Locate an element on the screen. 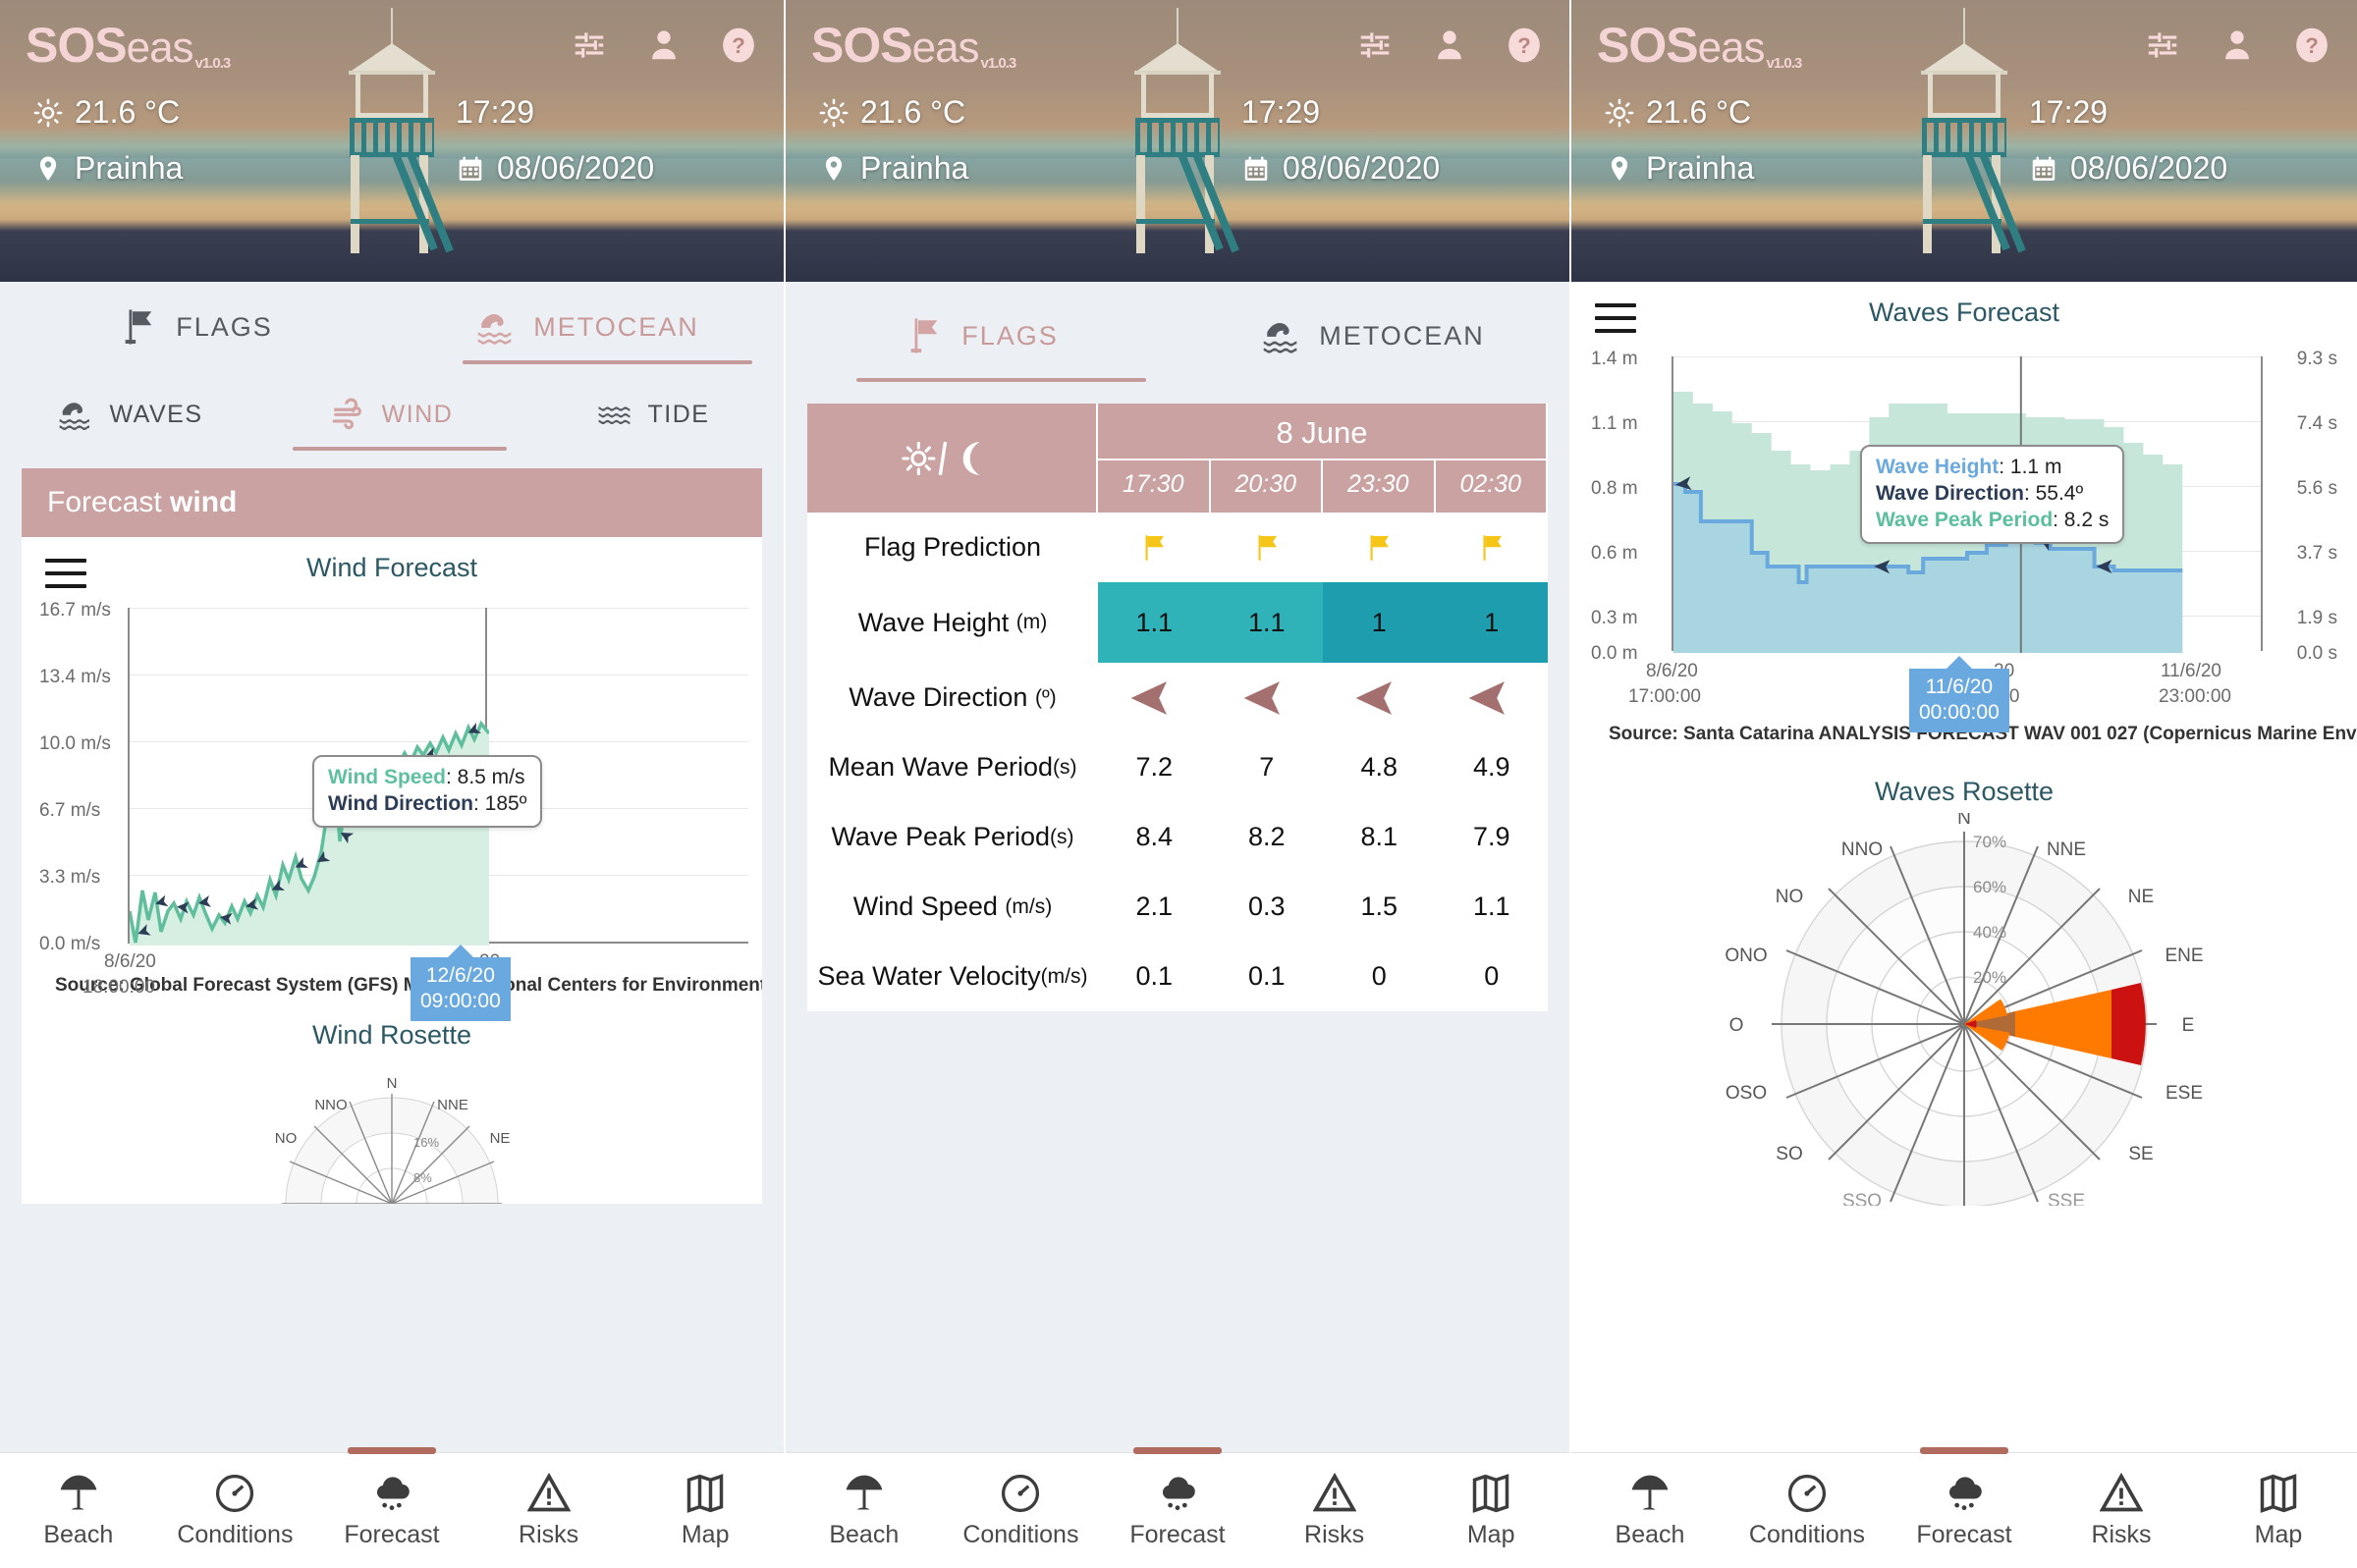  tooltip-value-wave-peak-period: : 8.2 s is located at coordinates (2081, 519).